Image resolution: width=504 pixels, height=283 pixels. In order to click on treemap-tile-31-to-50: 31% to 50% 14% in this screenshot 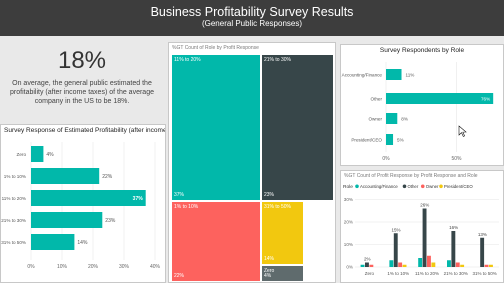, I will do `click(282, 233)`.